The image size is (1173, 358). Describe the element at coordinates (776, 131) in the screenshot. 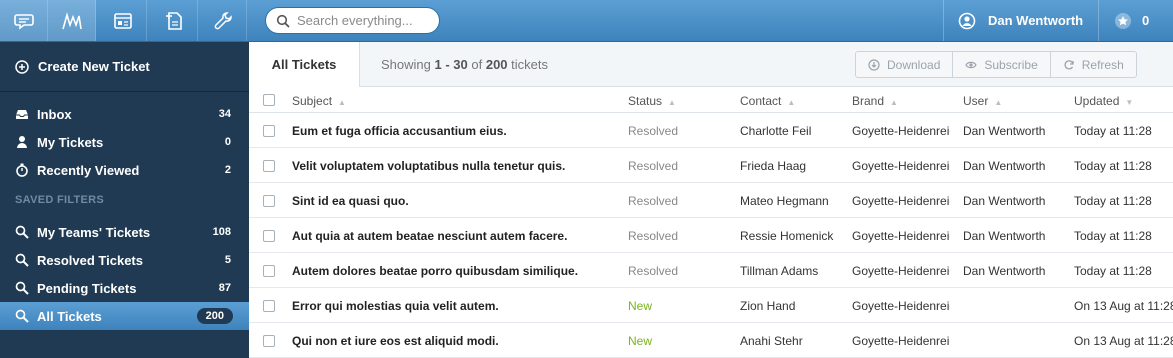

I see `contact-cell: Charlotte Feil` at that location.